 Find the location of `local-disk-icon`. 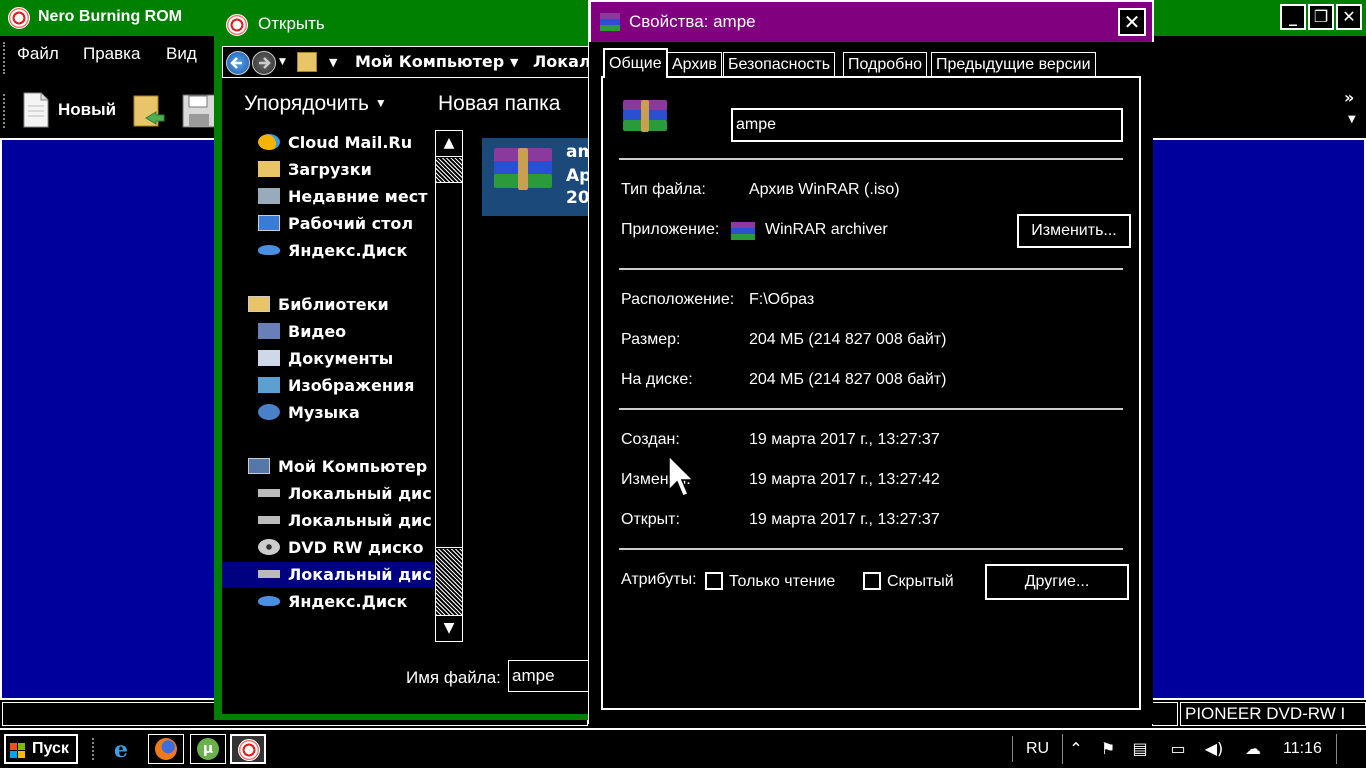

local-disk-icon is located at coordinates (269, 520).